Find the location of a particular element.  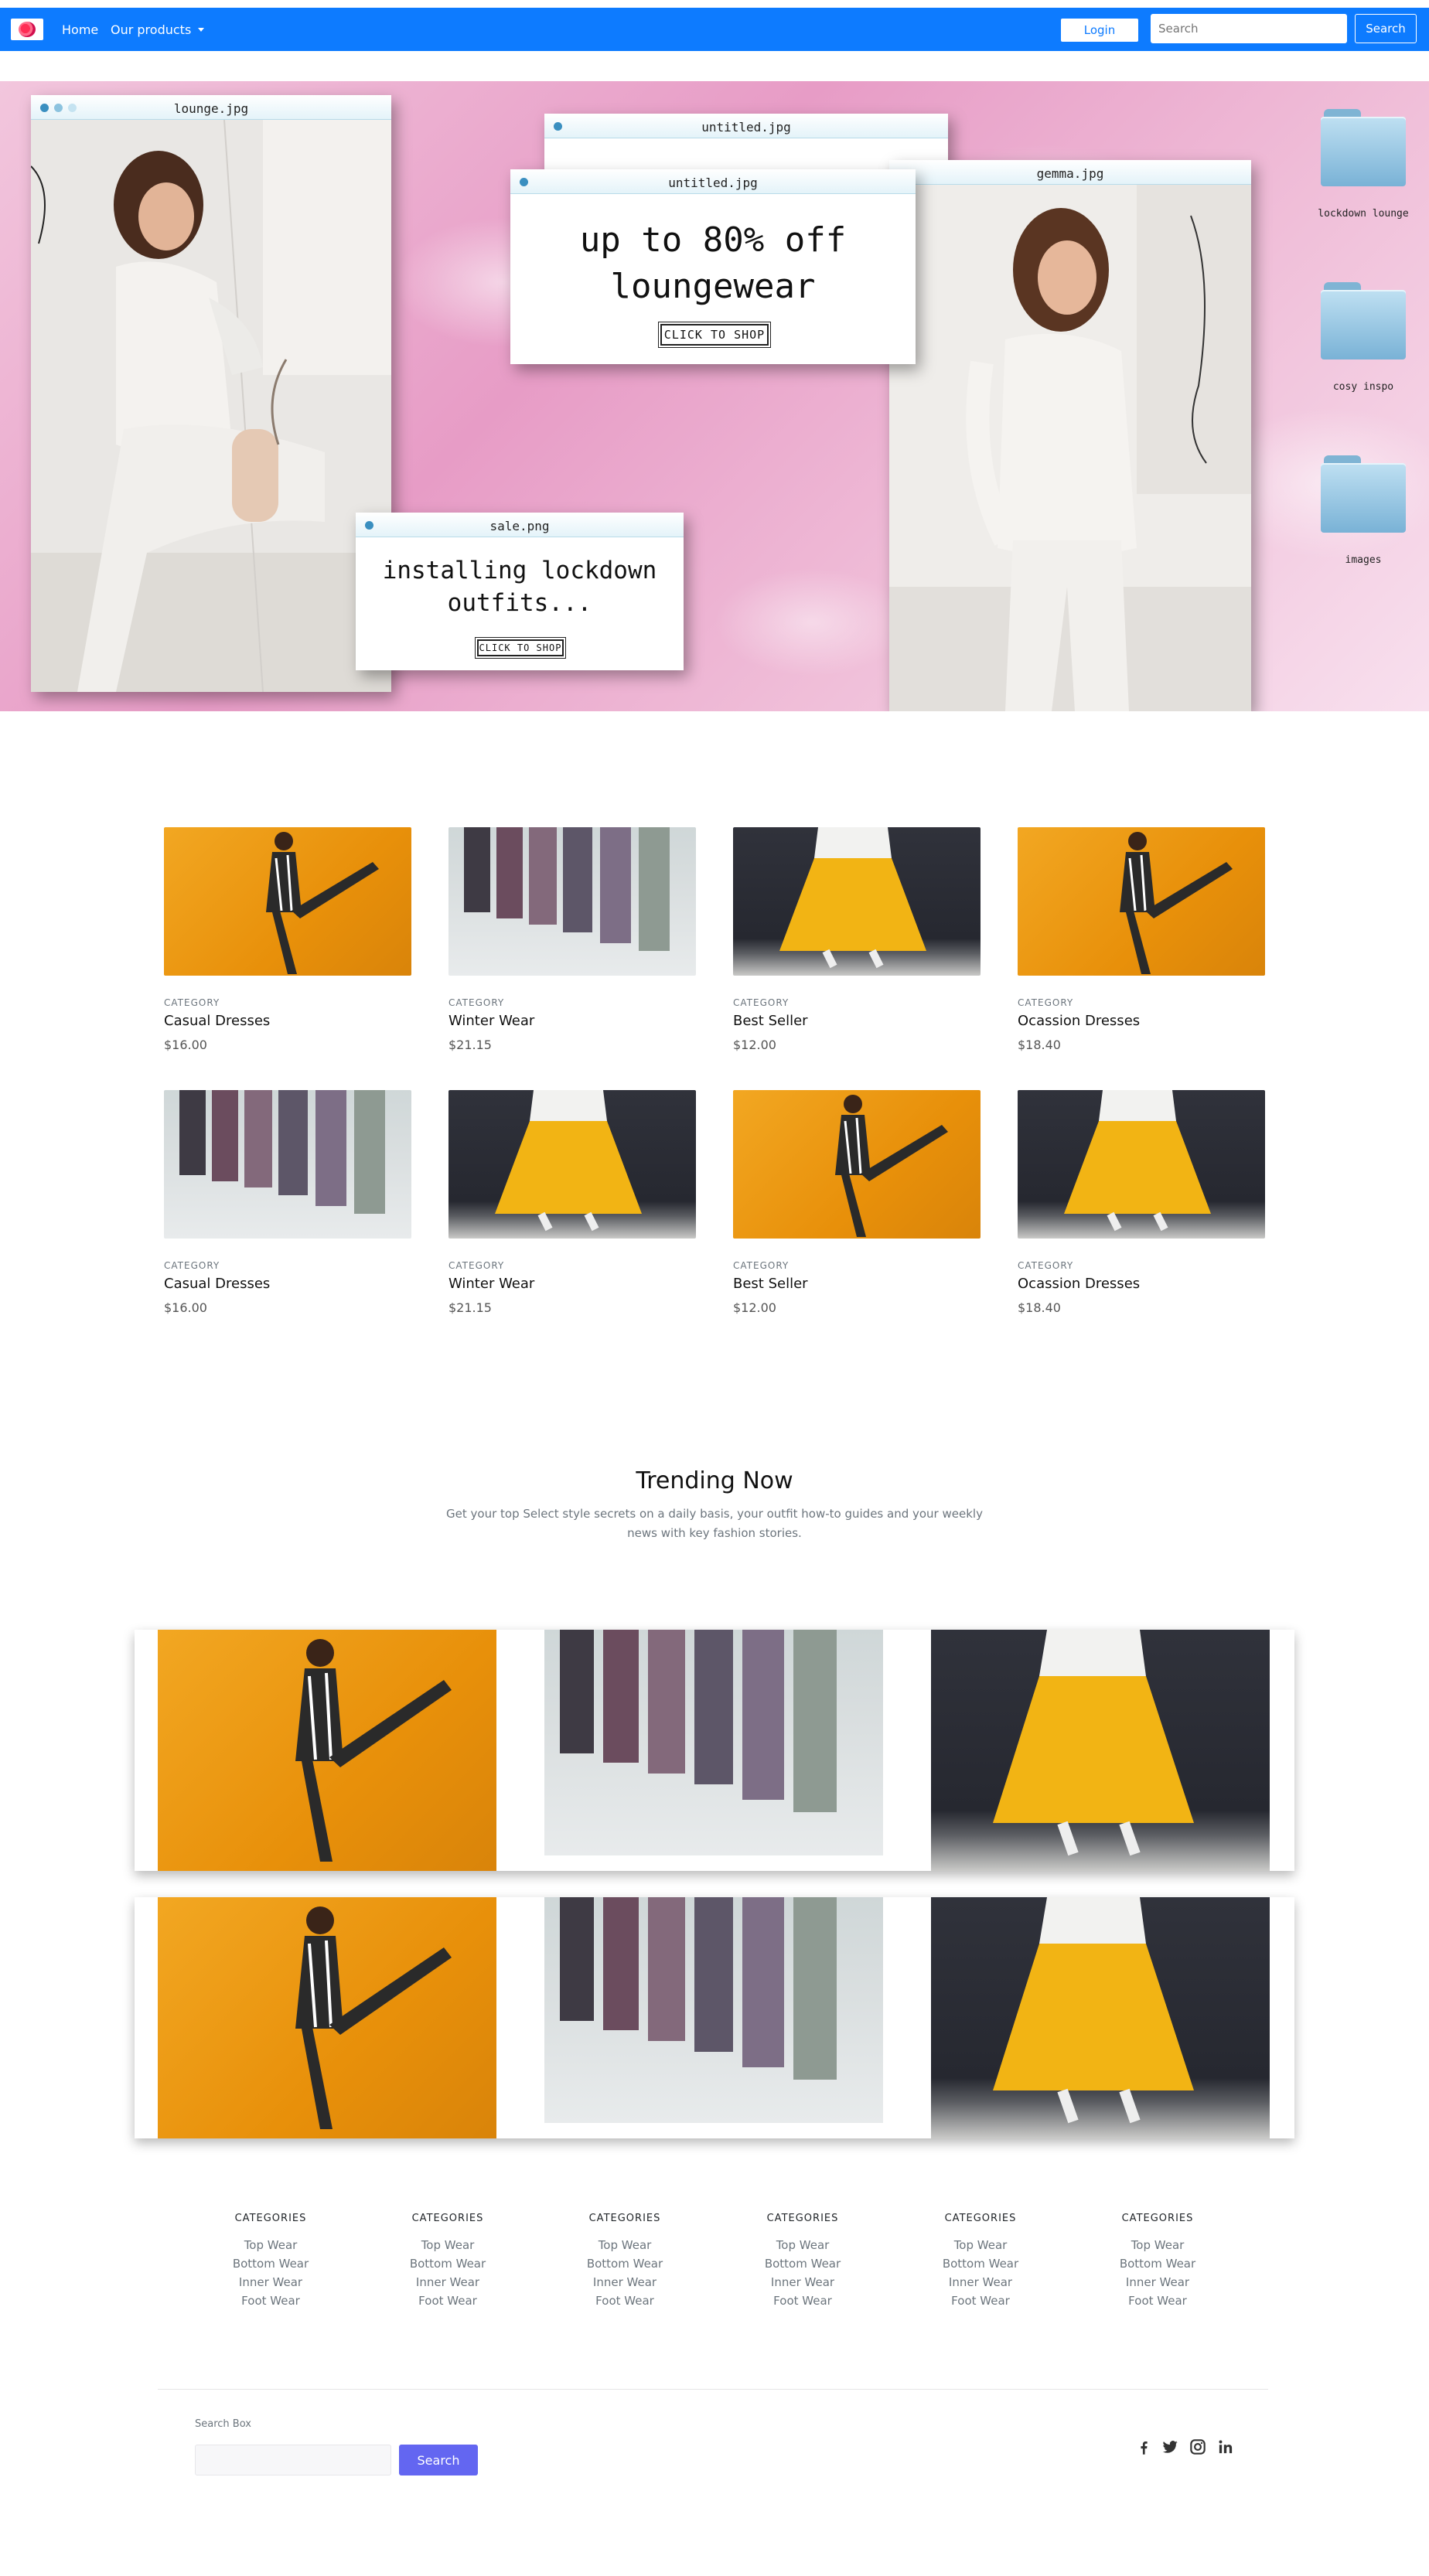

folder-label: images is located at coordinates (1363, 560).